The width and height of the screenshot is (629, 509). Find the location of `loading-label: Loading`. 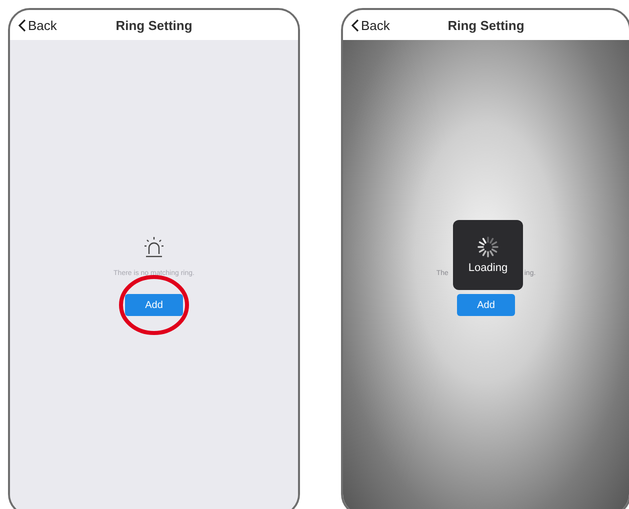

loading-label: Loading is located at coordinates (488, 268).